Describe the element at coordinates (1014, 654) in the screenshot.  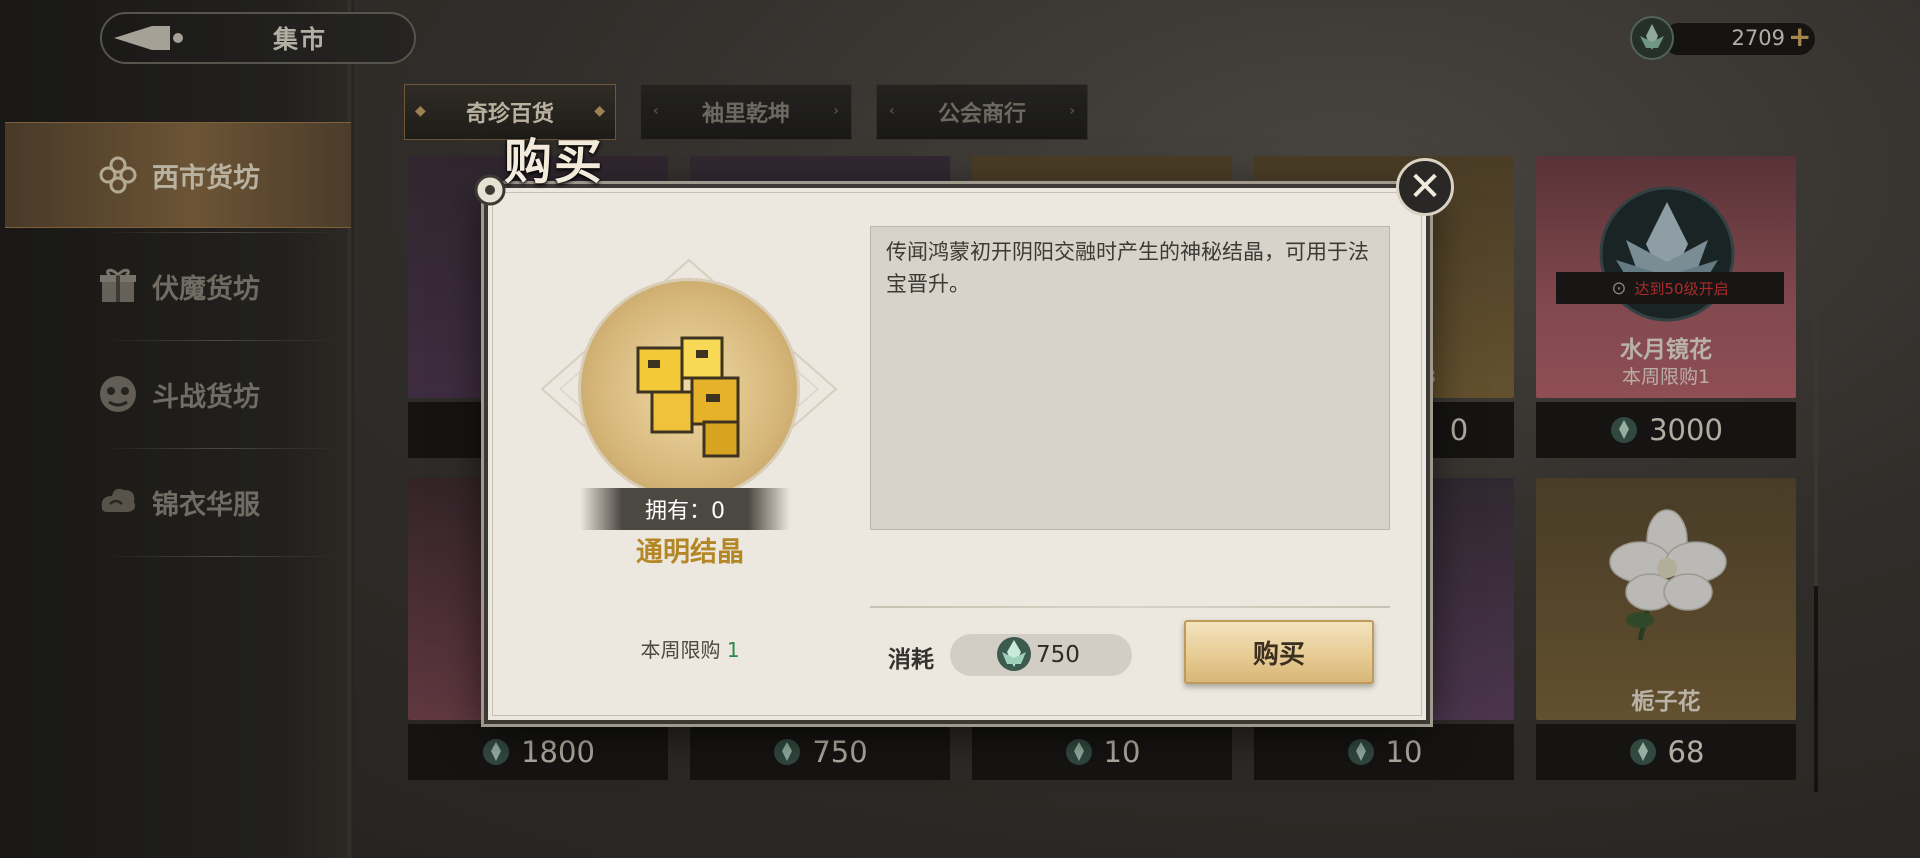
I see `jade-lotus-icon` at that location.